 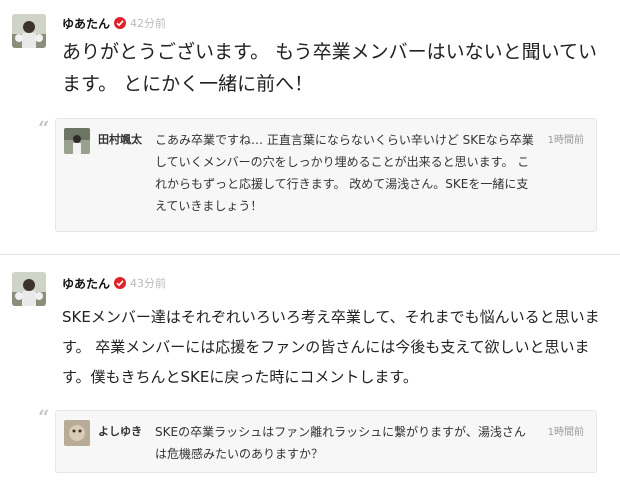 I want to click on timestamp: 43分前, so click(x=148, y=283).